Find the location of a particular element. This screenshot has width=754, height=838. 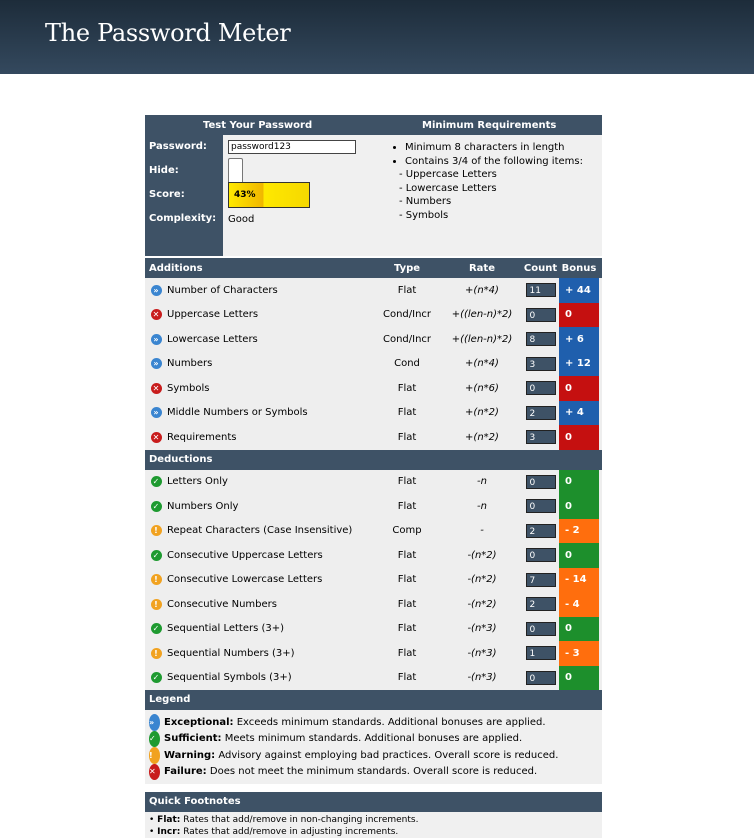

additions-header: Additions Type Rate Count Bonus is located at coordinates (373, 268).